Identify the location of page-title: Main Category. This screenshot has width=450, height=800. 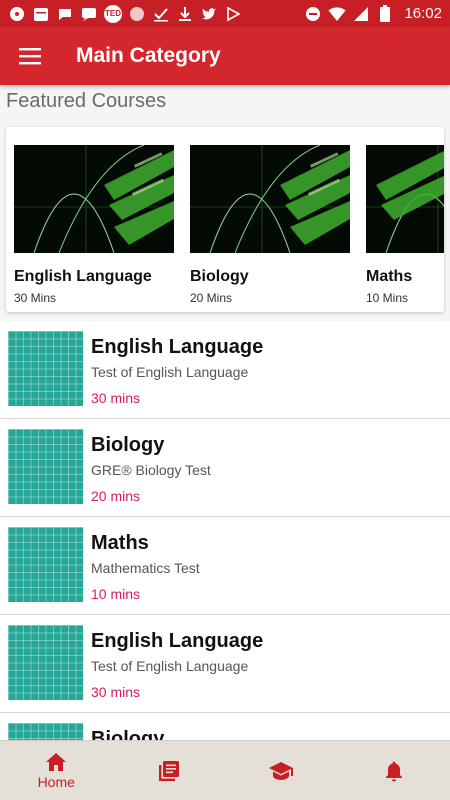
(148, 55).